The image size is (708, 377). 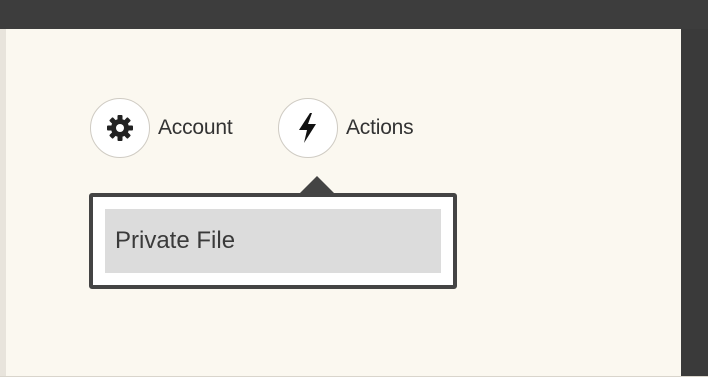 I want to click on right-frame, so click(x=694, y=203).